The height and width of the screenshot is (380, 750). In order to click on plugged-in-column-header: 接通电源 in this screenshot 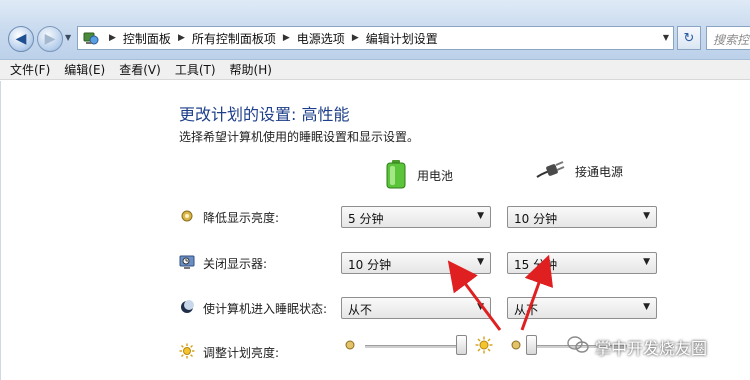, I will do `click(579, 171)`.